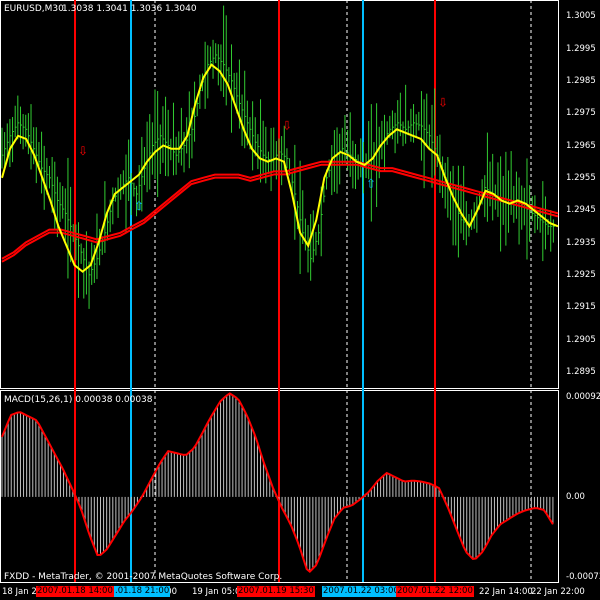 The height and width of the screenshot is (600, 600). What do you see at coordinates (583, 576) in the screenshot?
I see `macd-tick-label: -0.00073` at bounding box center [583, 576].